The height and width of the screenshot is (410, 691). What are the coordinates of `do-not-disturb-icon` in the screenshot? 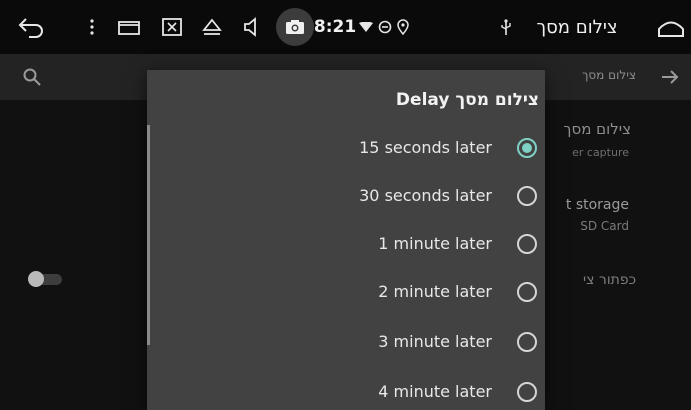 It's located at (385, 27).